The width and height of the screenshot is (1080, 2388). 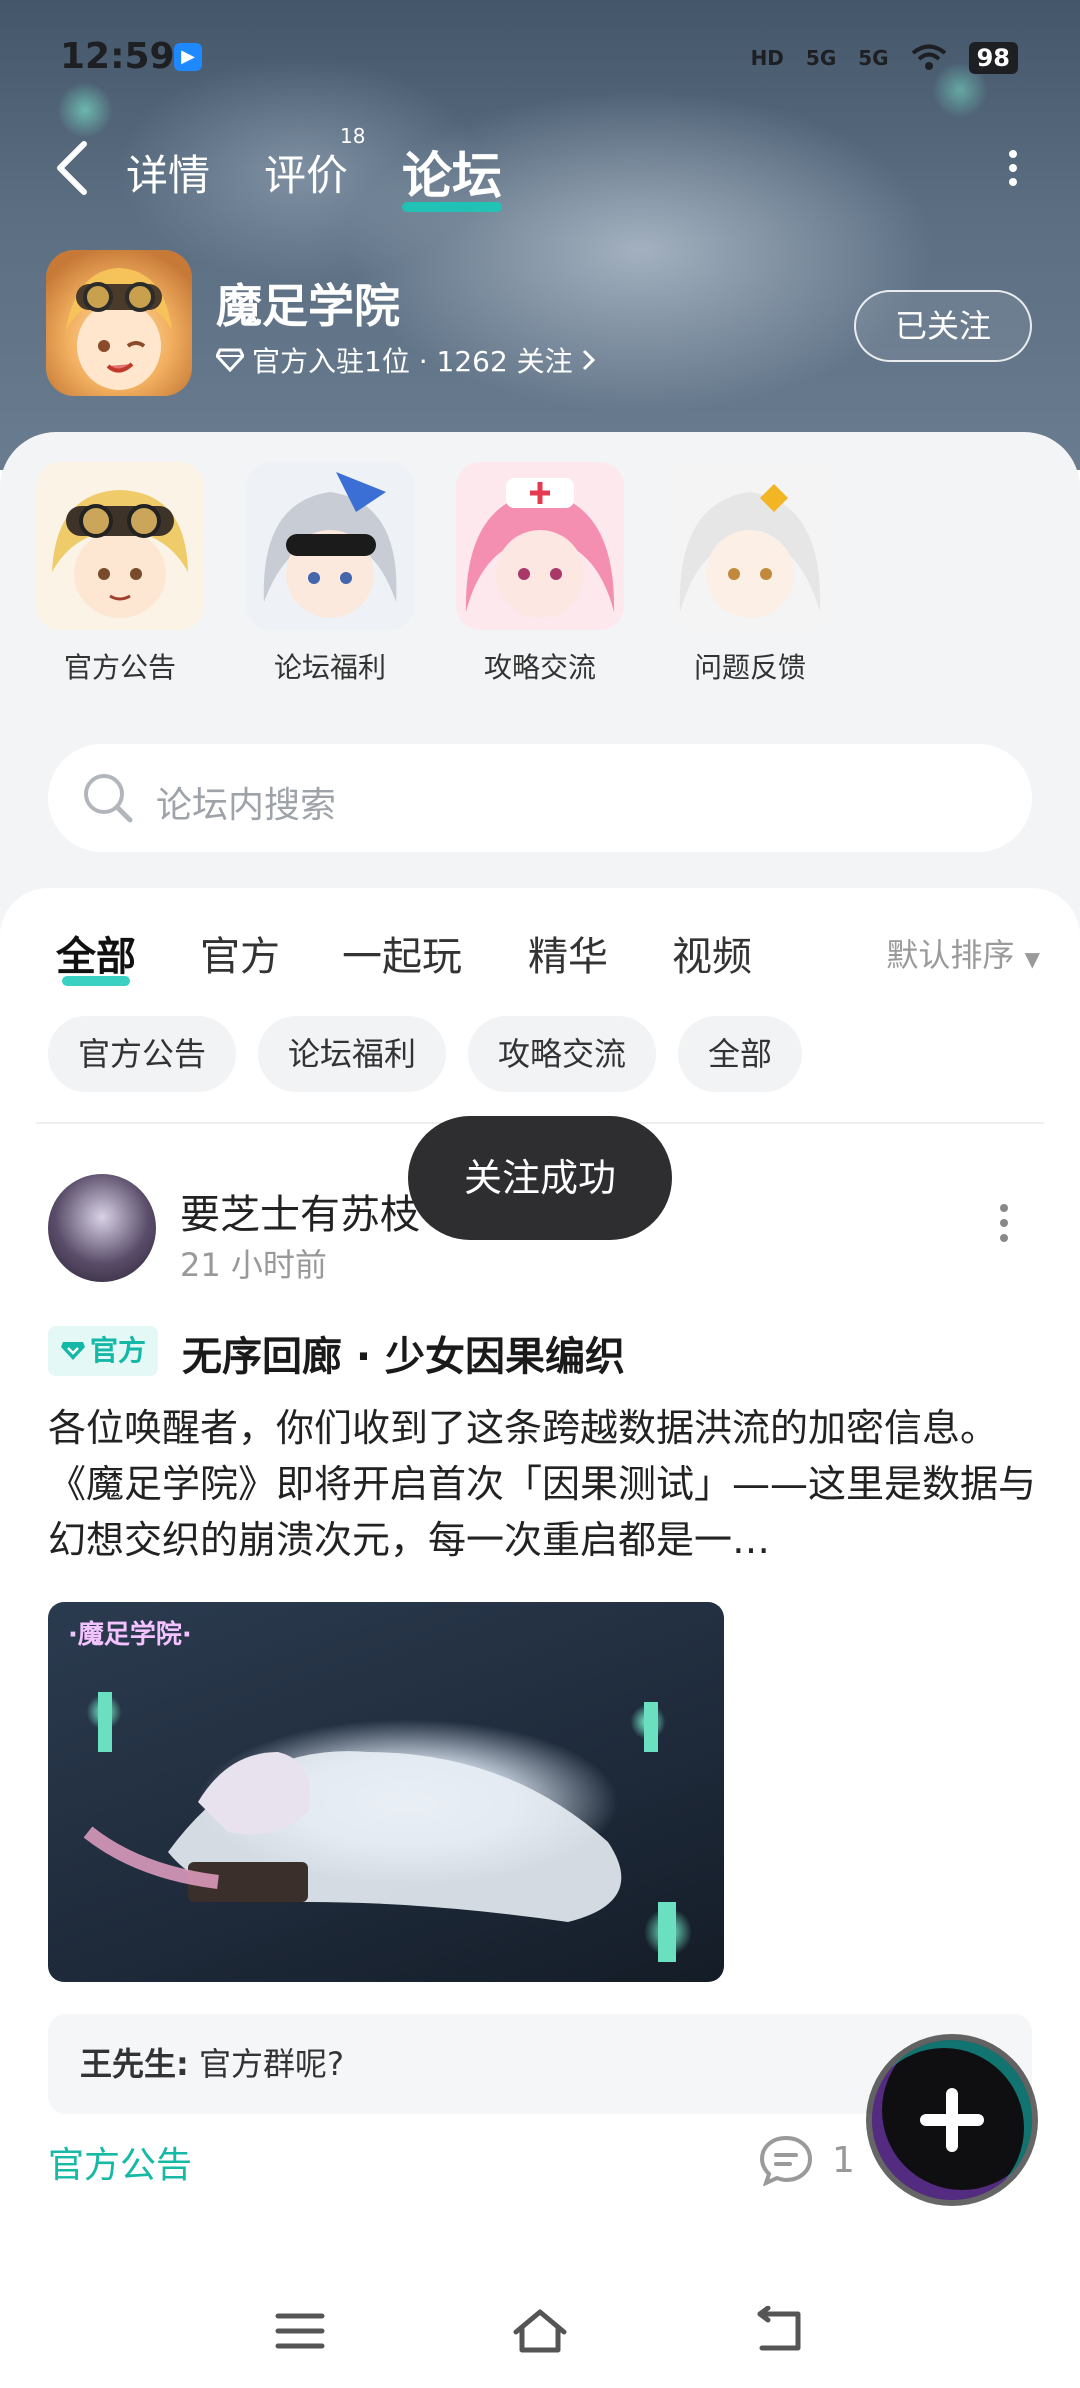 What do you see at coordinates (780, 2331) in the screenshot?
I see `back-nav-icon` at bounding box center [780, 2331].